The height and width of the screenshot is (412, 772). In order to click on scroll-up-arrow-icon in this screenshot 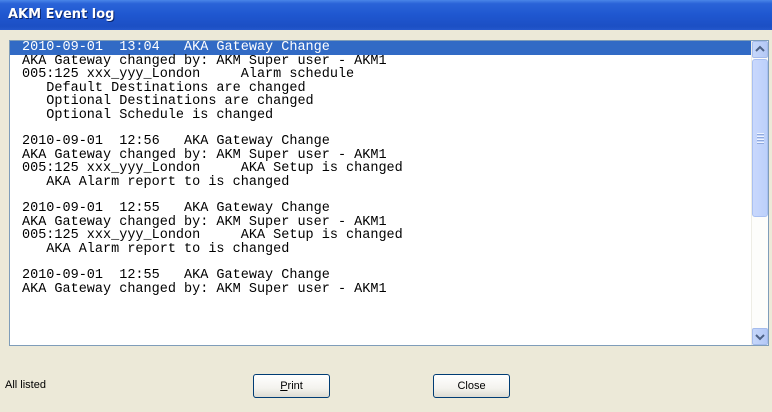, I will do `click(760, 49)`.